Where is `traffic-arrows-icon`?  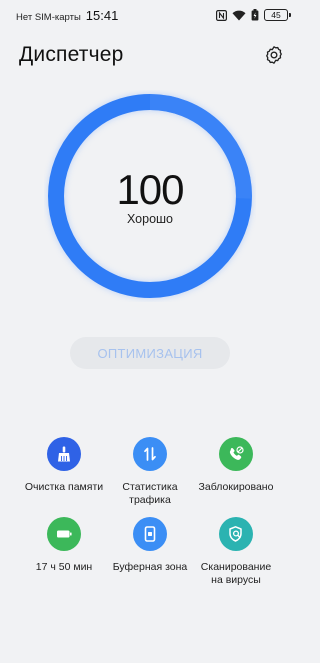 traffic-arrows-icon is located at coordinates (150, 454).